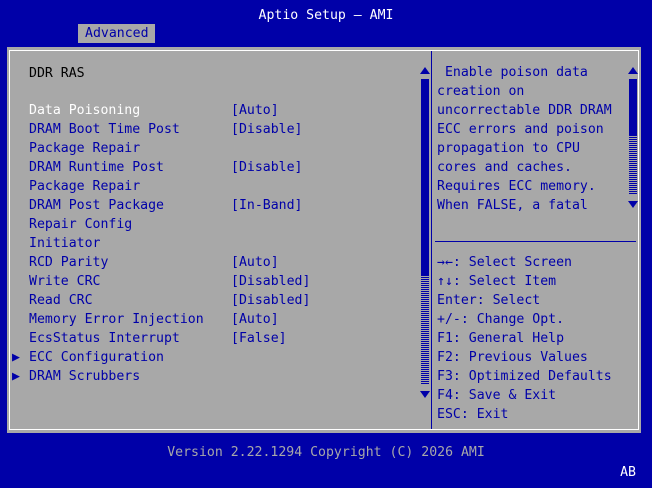  What do you see at coordinates (61, 300) in the screenshot?
I see `setting-read-crc-label: Read CRC` at bounding box center [61, 300].